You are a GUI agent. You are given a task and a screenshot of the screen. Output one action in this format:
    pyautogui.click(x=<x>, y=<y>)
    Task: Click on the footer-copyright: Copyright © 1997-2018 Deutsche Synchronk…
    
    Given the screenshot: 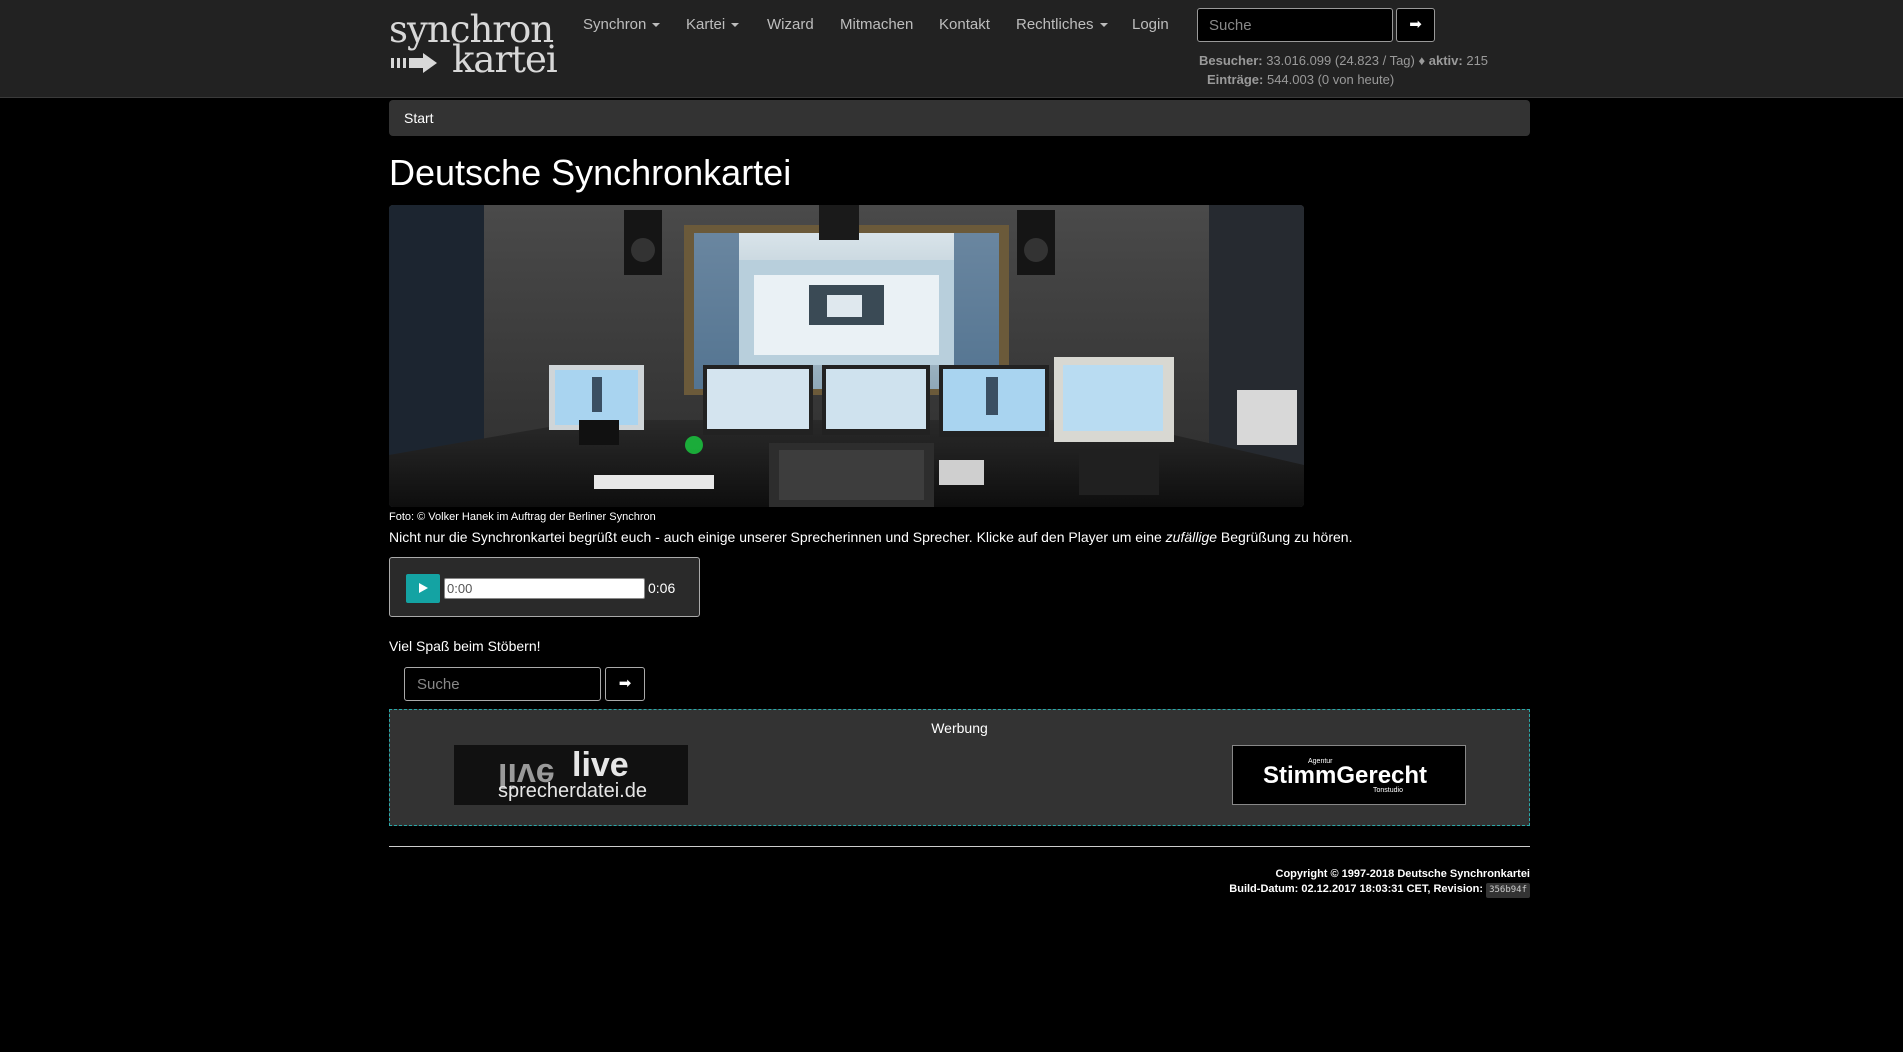 What is the action you would take?
    pyautogui.click(x=1402, y=874)
    